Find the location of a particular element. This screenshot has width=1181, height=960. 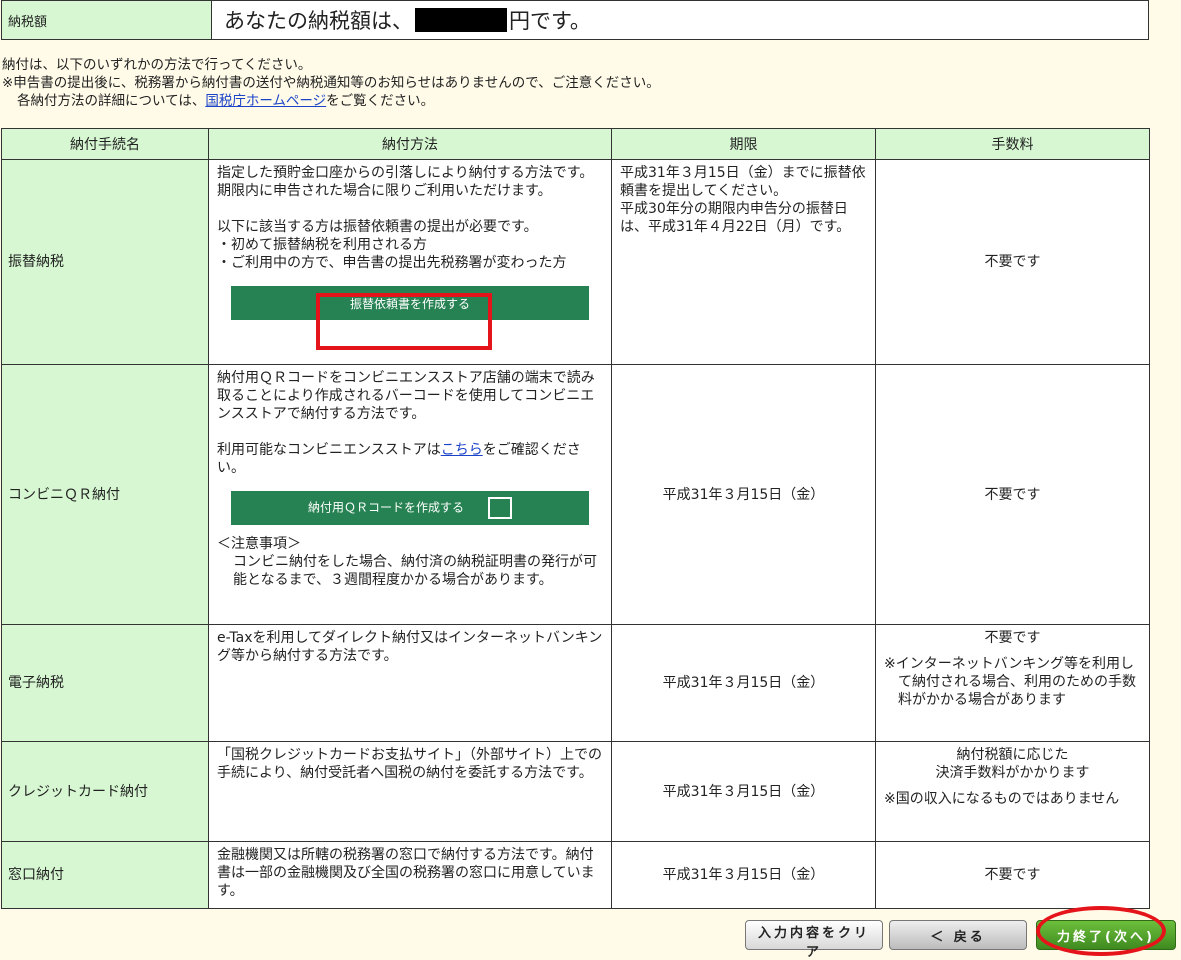

credit-deadline: 平成31年３月15日（金） is located at coordinates (743, 791).